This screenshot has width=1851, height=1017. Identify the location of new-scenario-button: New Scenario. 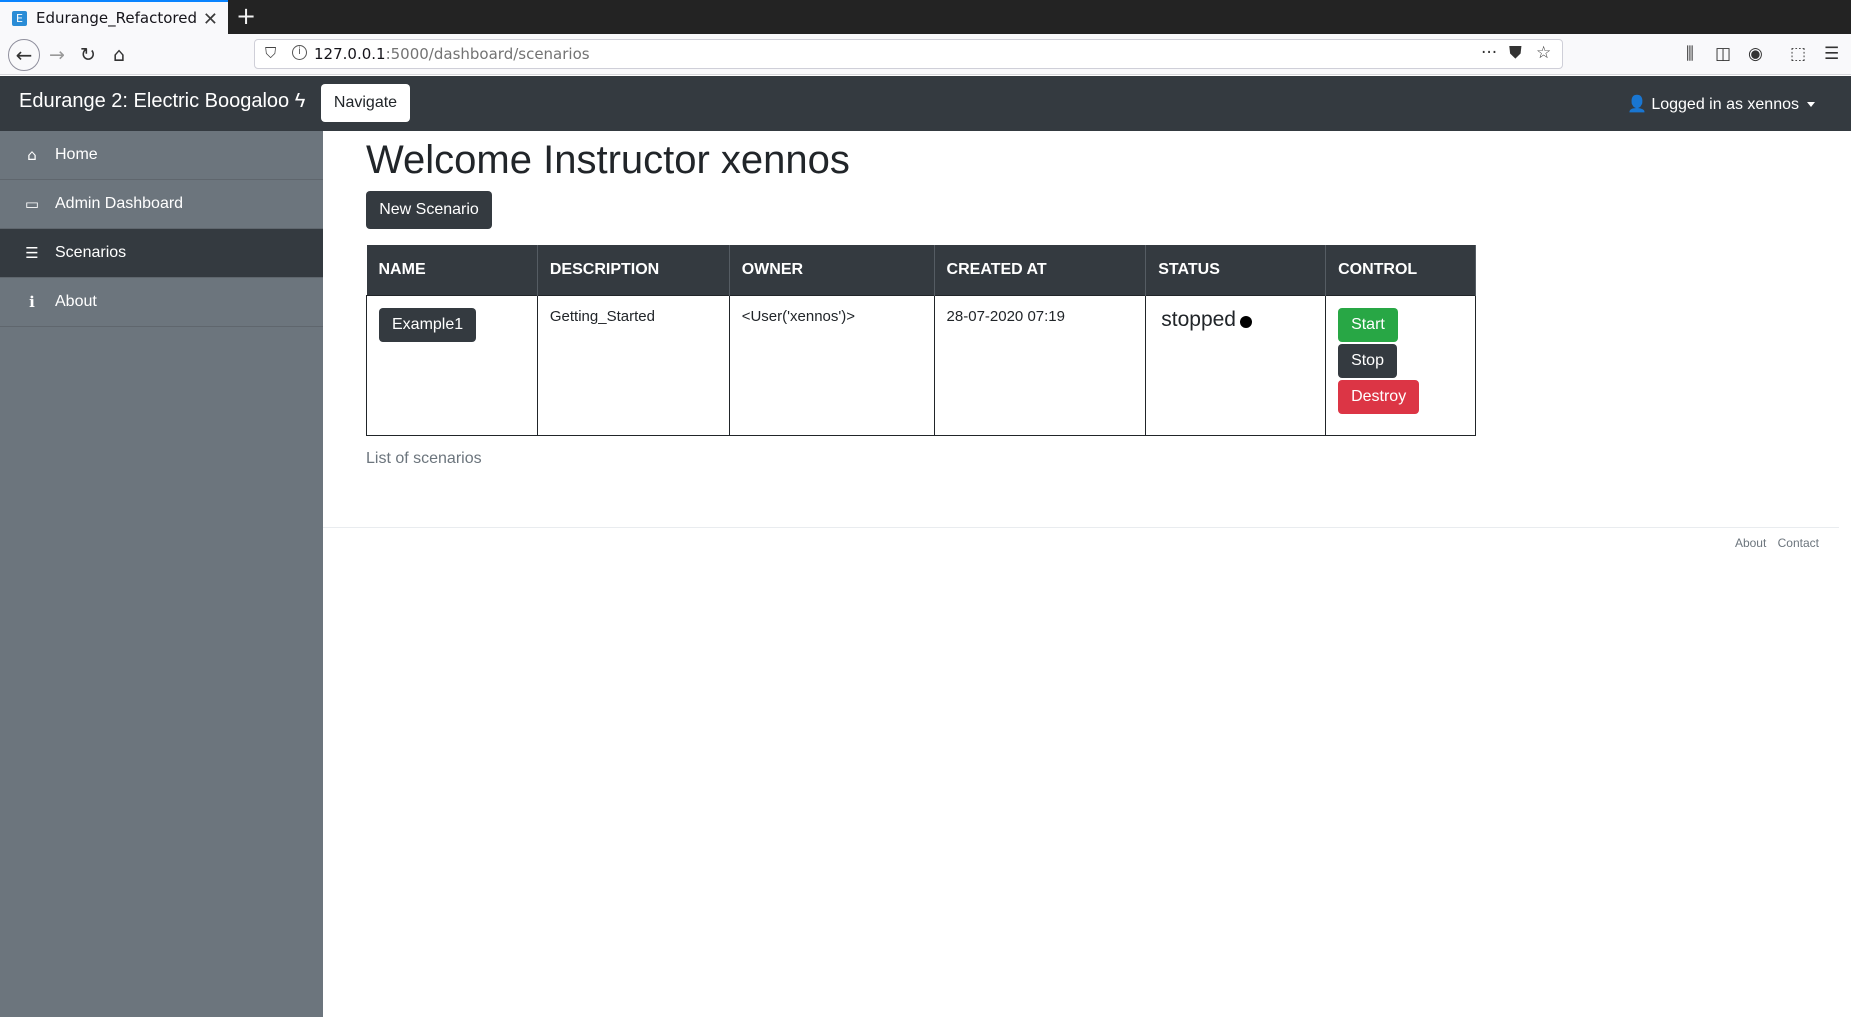
(429, 210).